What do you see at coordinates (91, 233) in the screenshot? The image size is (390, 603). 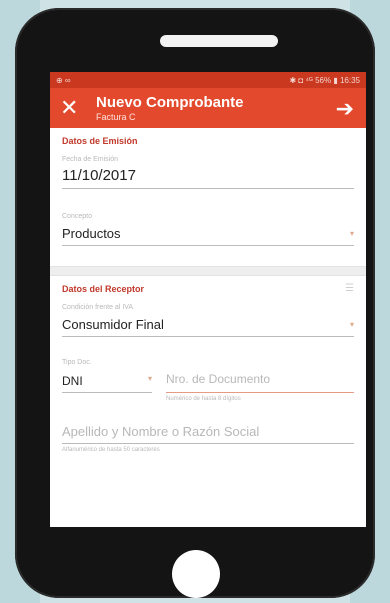 I see `concepto-value: Productos` at bounding box center [91, 233].